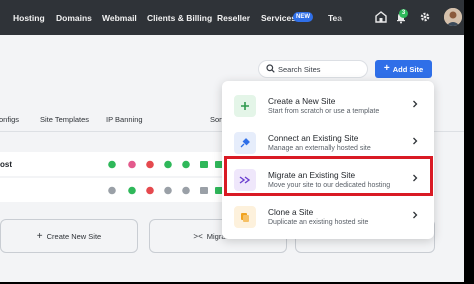  Describe the element at coordinates (345, 17) in the screenshot. I see `nav-fade` at that location.